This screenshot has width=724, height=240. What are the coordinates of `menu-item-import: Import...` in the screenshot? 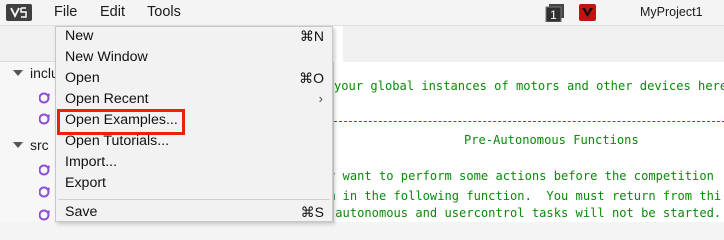 It's located at (91, 162).